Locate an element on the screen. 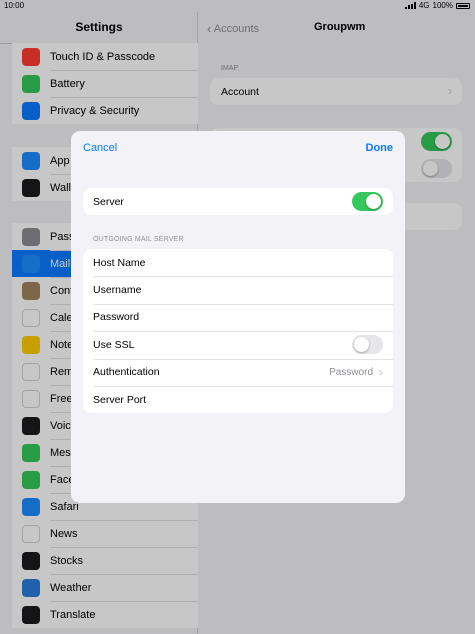  outgoing-section-header: OUTGOING MAIL SERVER is located at coordinates (138, 239).